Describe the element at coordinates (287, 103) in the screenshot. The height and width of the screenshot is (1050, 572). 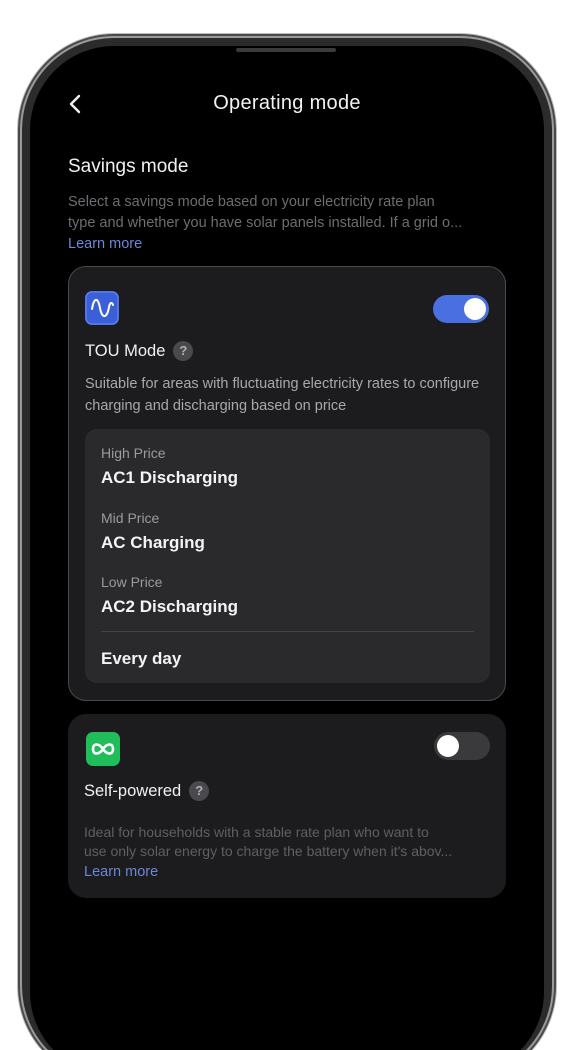
I see `page-title: Operating mode` at that location.